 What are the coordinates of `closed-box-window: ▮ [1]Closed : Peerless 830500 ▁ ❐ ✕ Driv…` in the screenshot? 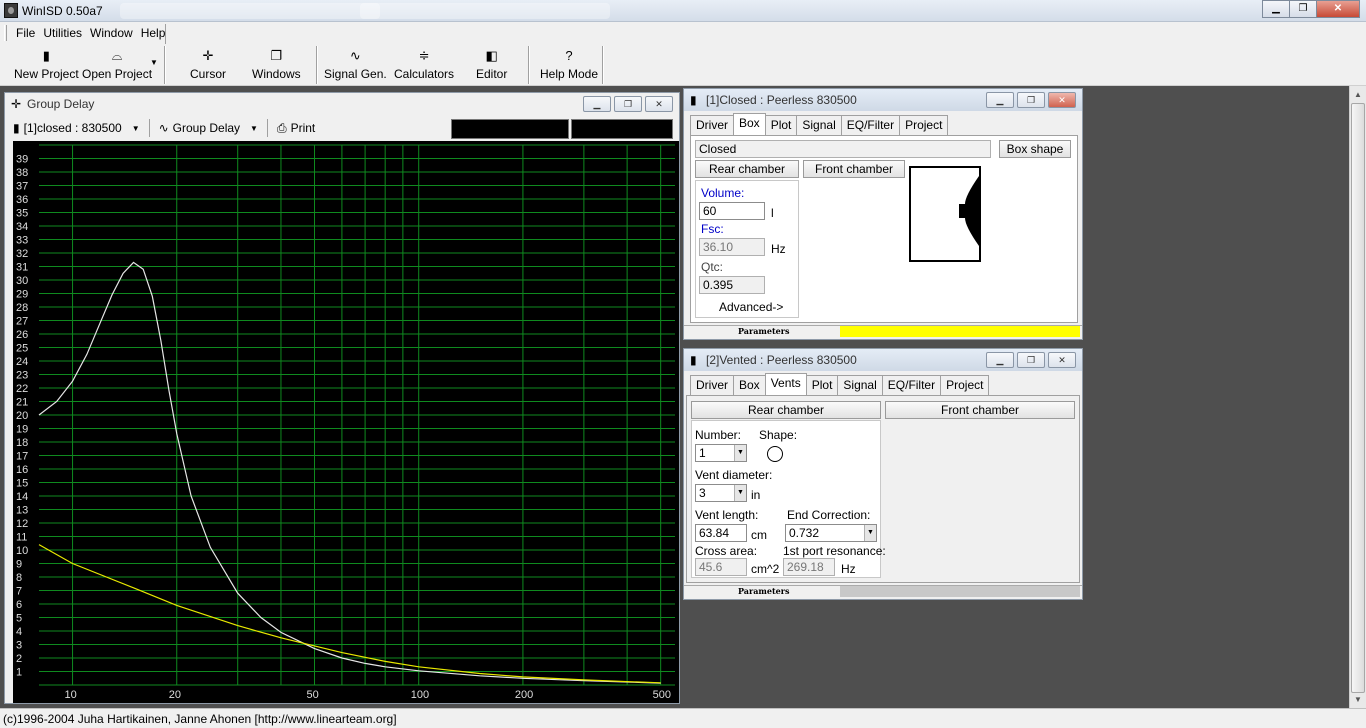 It's located at (883, 214).